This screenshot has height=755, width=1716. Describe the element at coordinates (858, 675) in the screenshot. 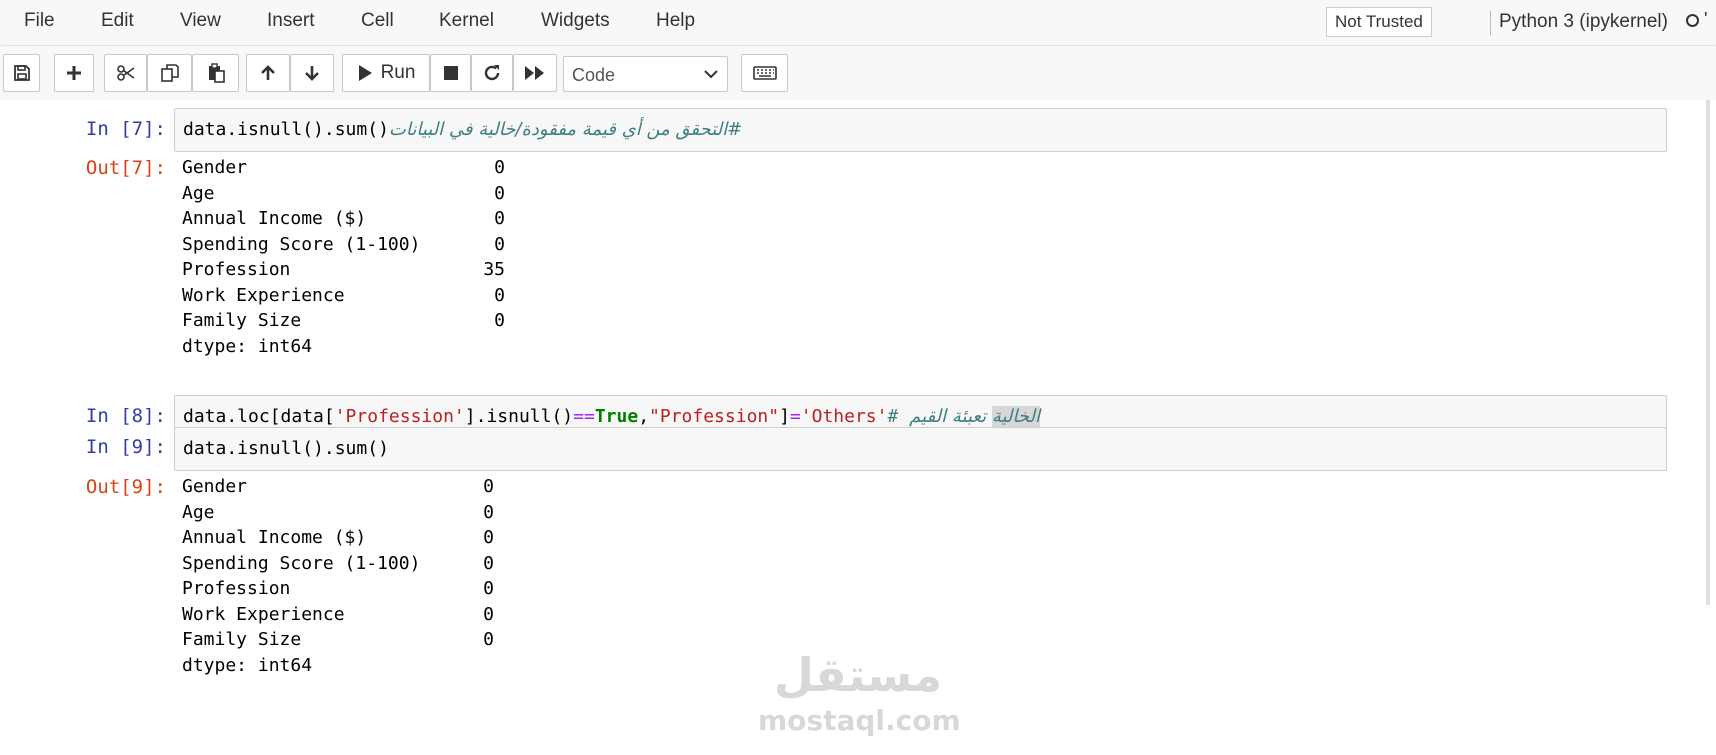

I see `watermark-logo: مستقل` at that location.